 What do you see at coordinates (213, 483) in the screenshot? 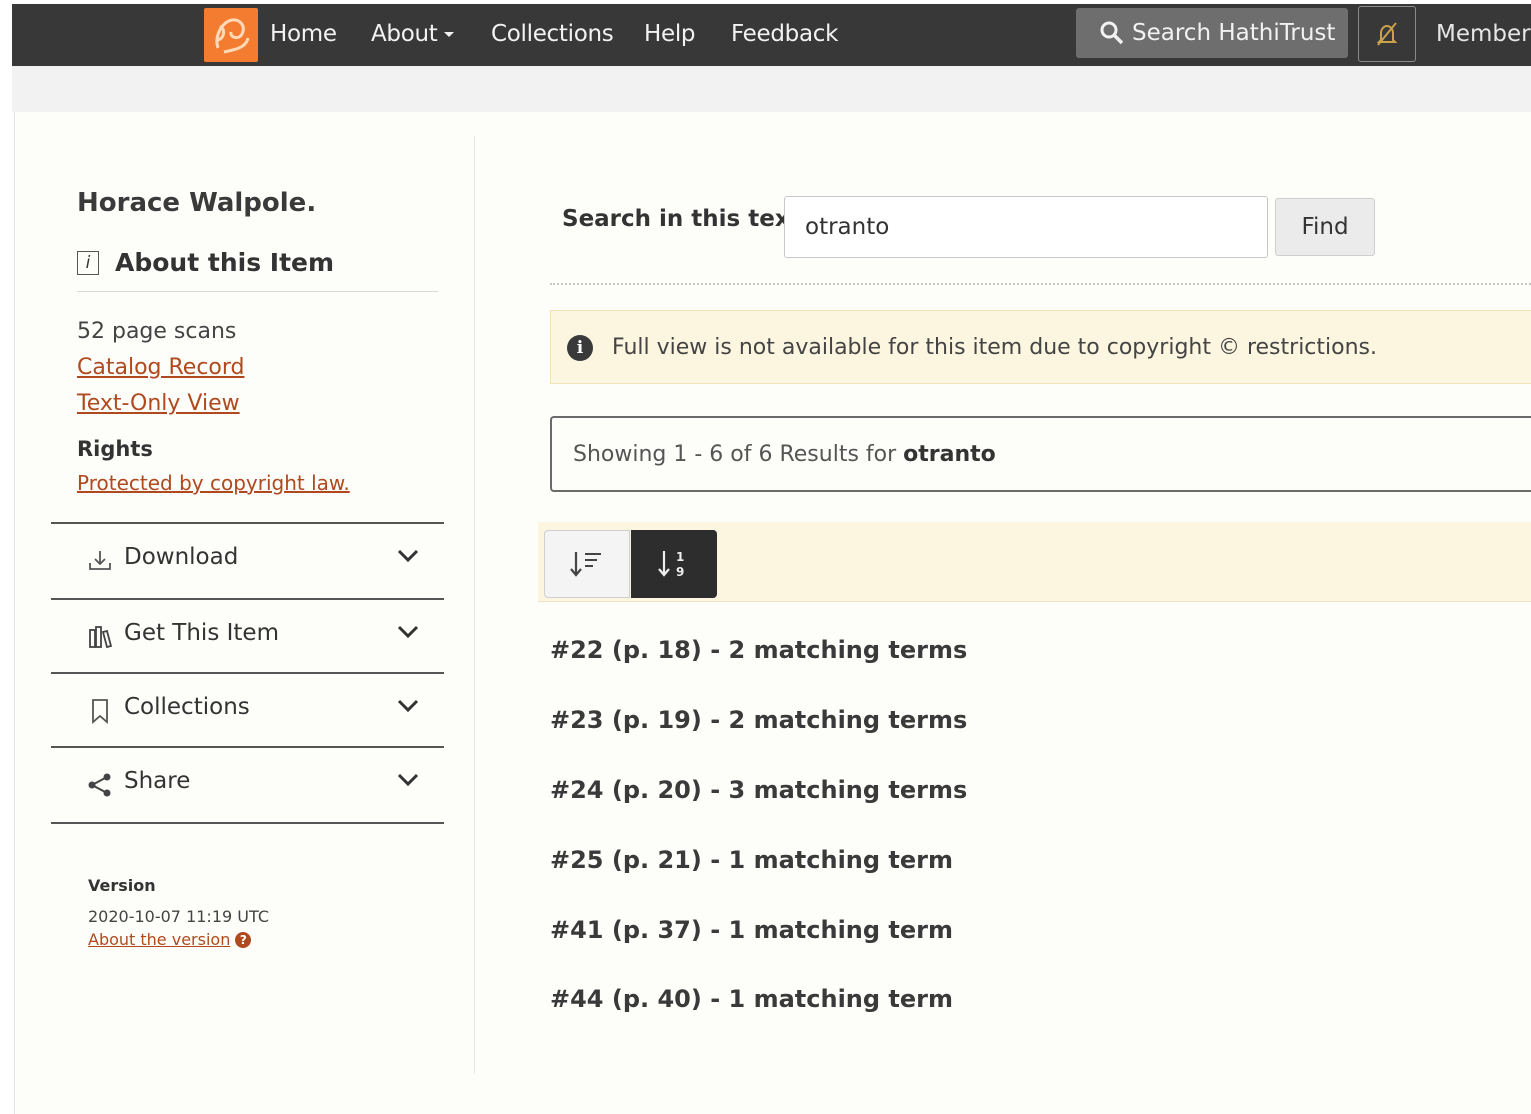
I see `rights-link: Protected by copyright law.` at bounding box center [213, 483].